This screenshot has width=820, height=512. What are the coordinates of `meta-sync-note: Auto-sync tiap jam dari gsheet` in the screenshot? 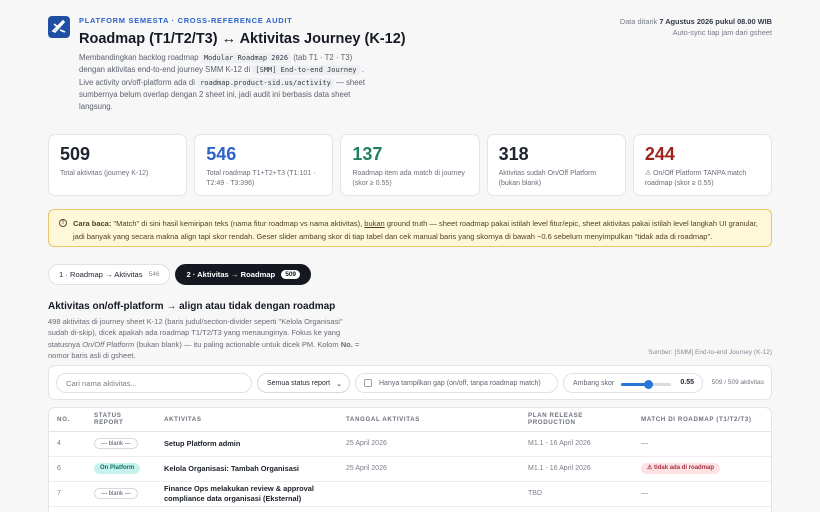 It's located at (722, 32).